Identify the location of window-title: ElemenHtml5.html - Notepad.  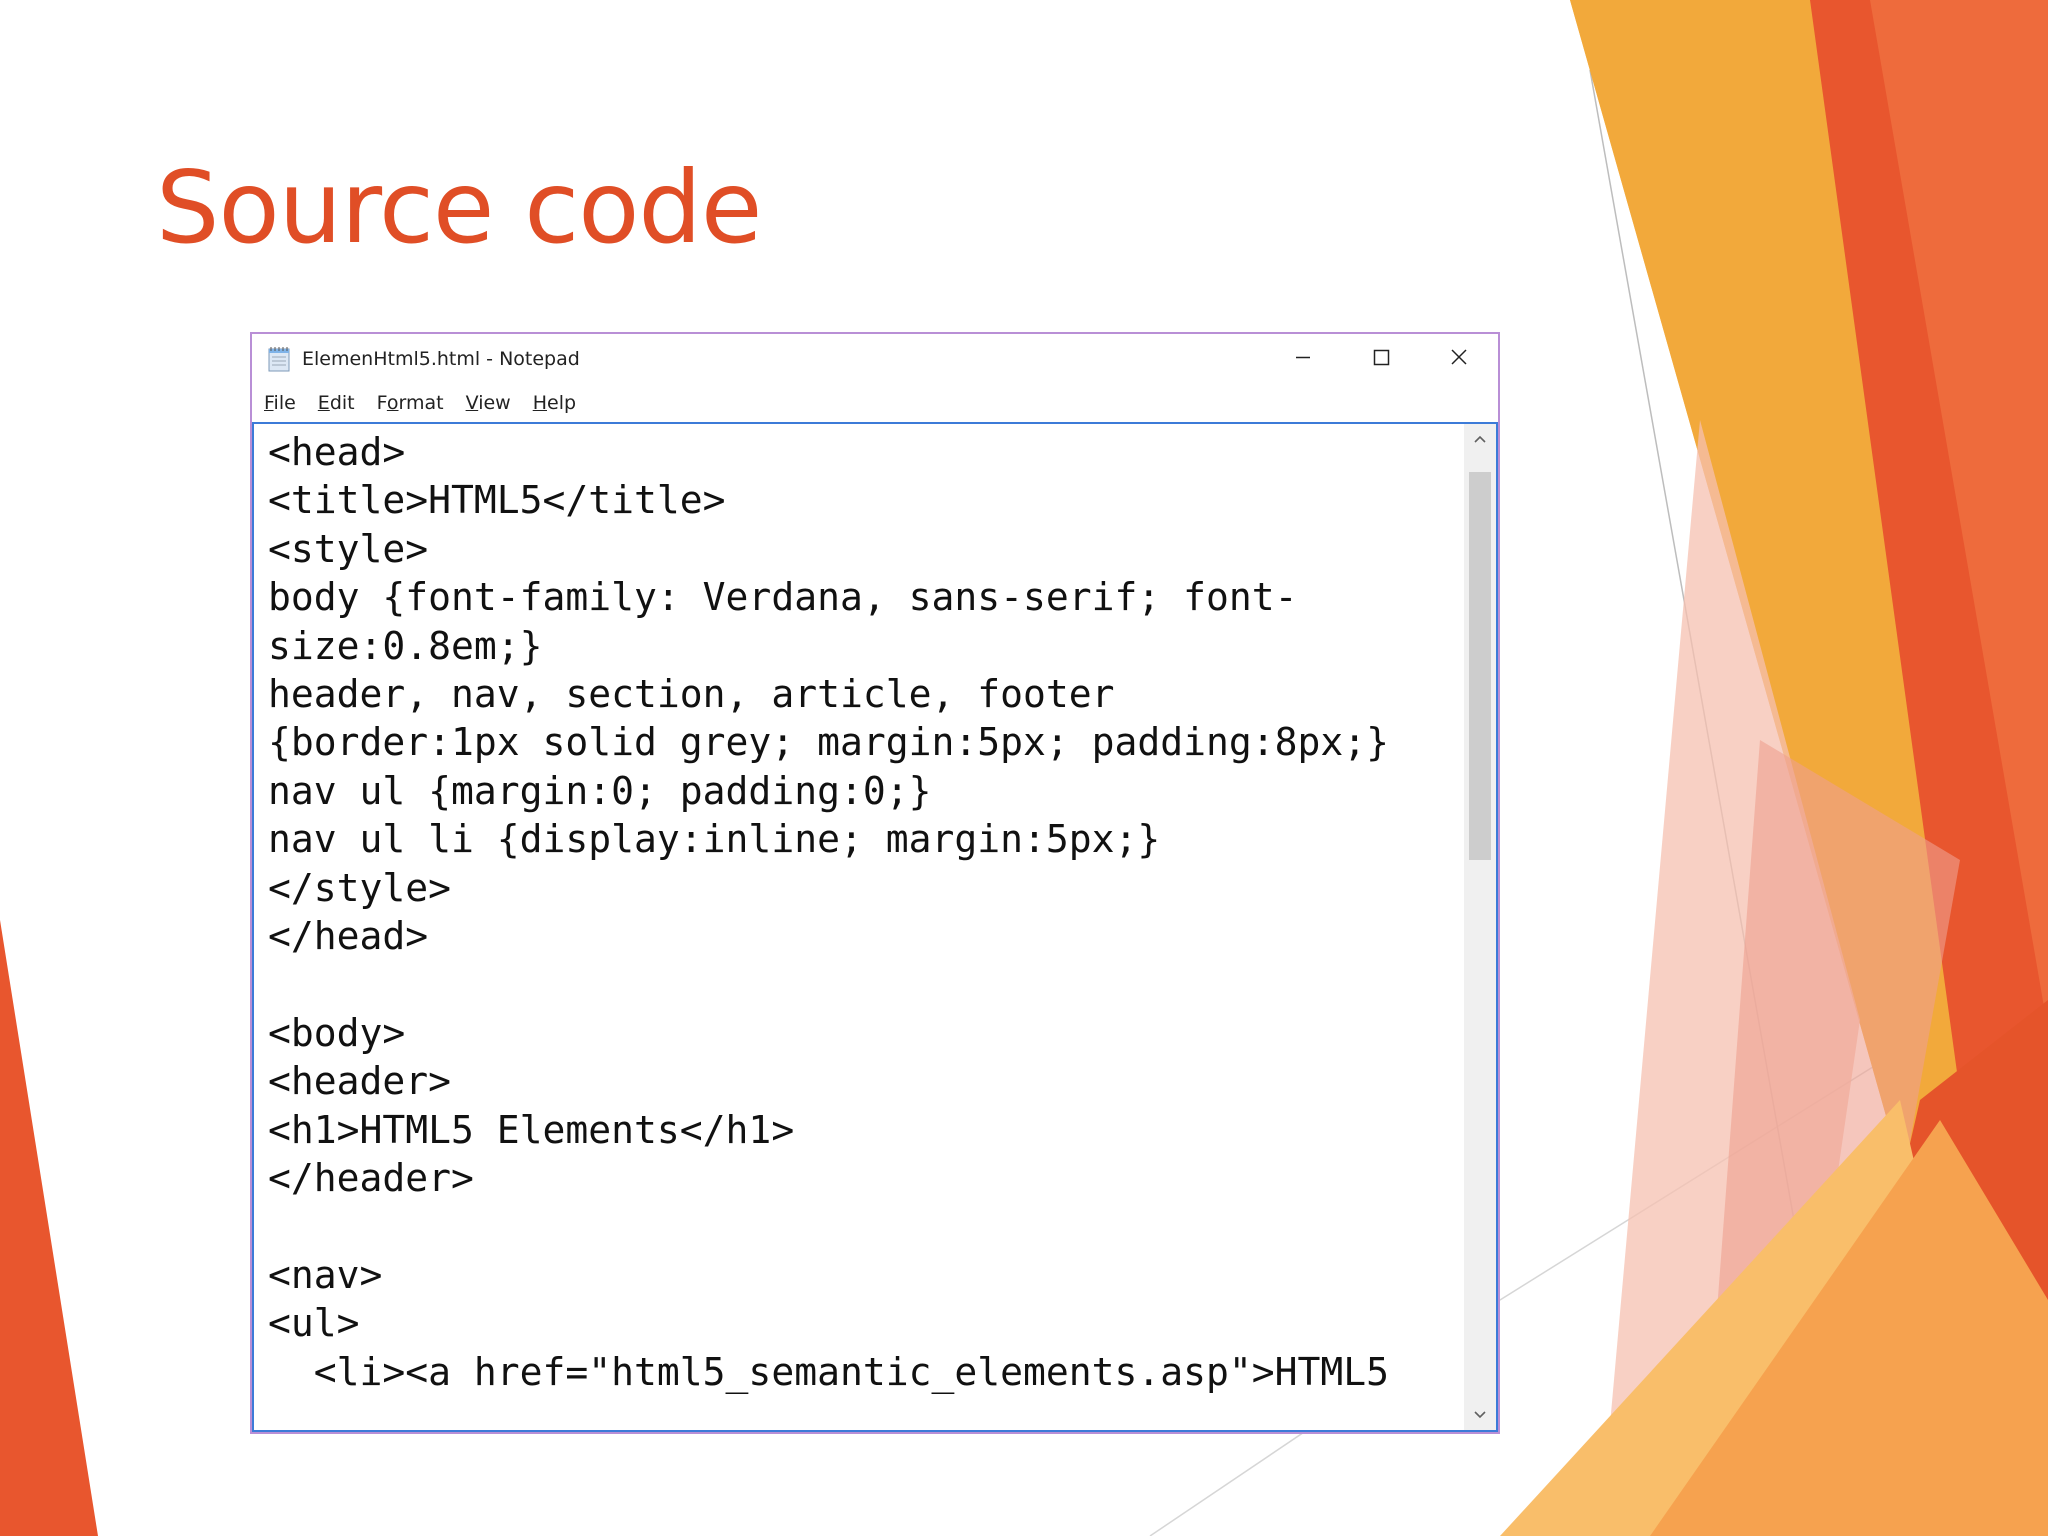
(441, 359).